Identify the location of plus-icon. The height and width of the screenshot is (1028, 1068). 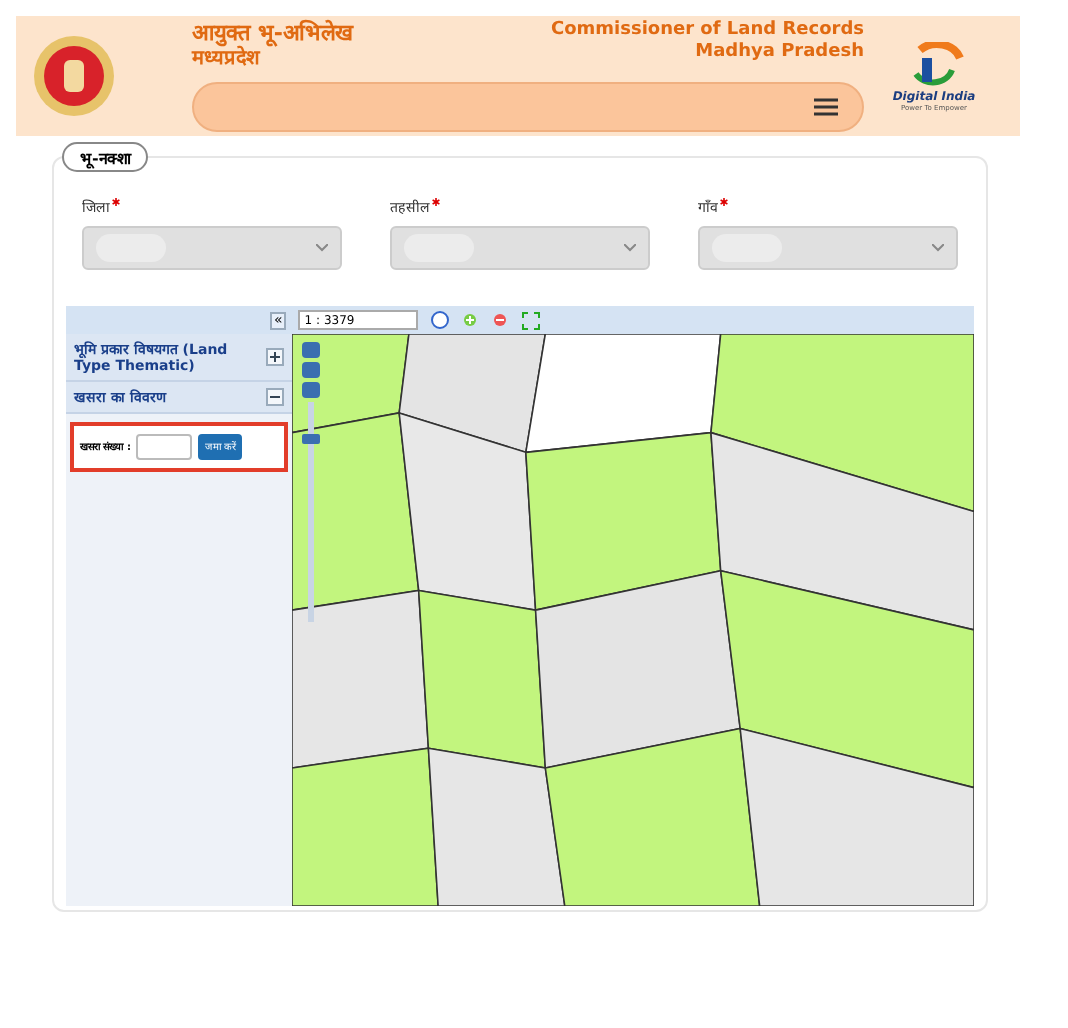
(275, 357).